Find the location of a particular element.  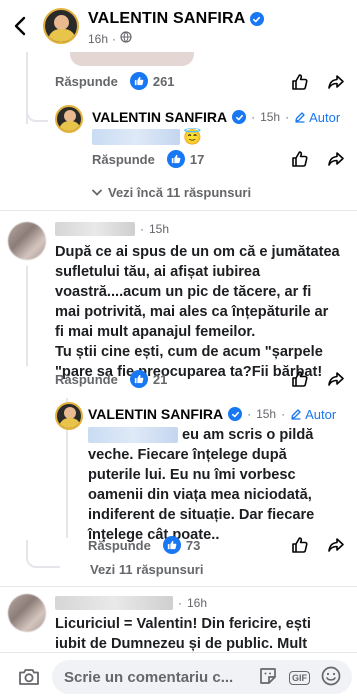

view-more-replies-link: Vezi 11 răspunsuri is located at coordinates (146, 569).